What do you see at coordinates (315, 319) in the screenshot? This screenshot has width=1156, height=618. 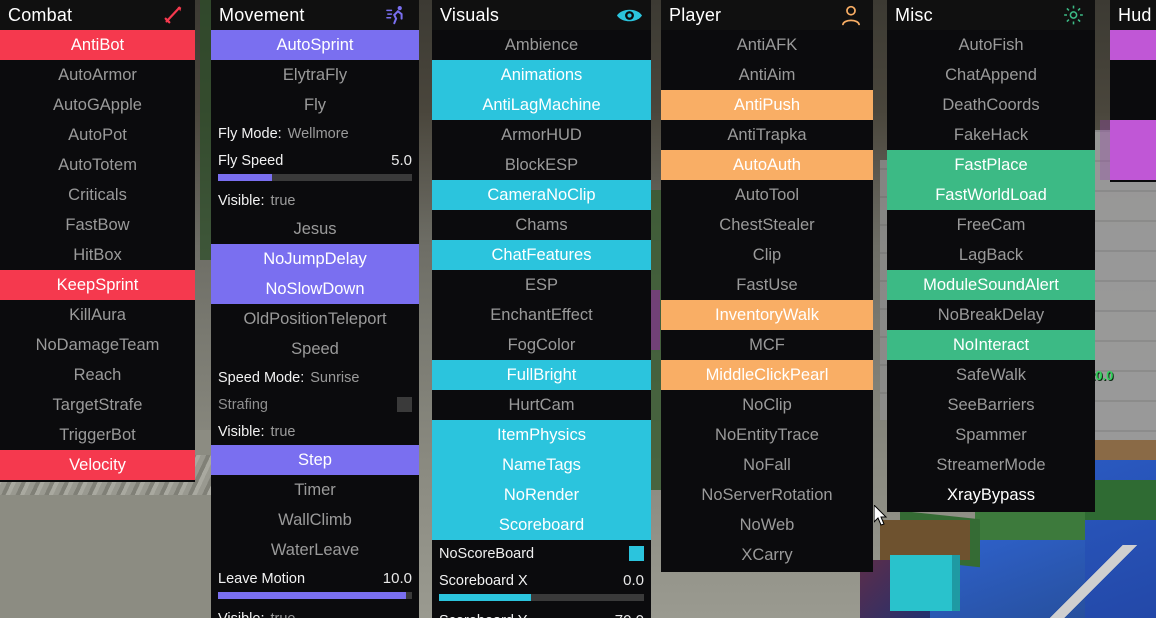 I see `module-oldpositionteleport: OldPositionTeleport` at bounding box center [315, 319].